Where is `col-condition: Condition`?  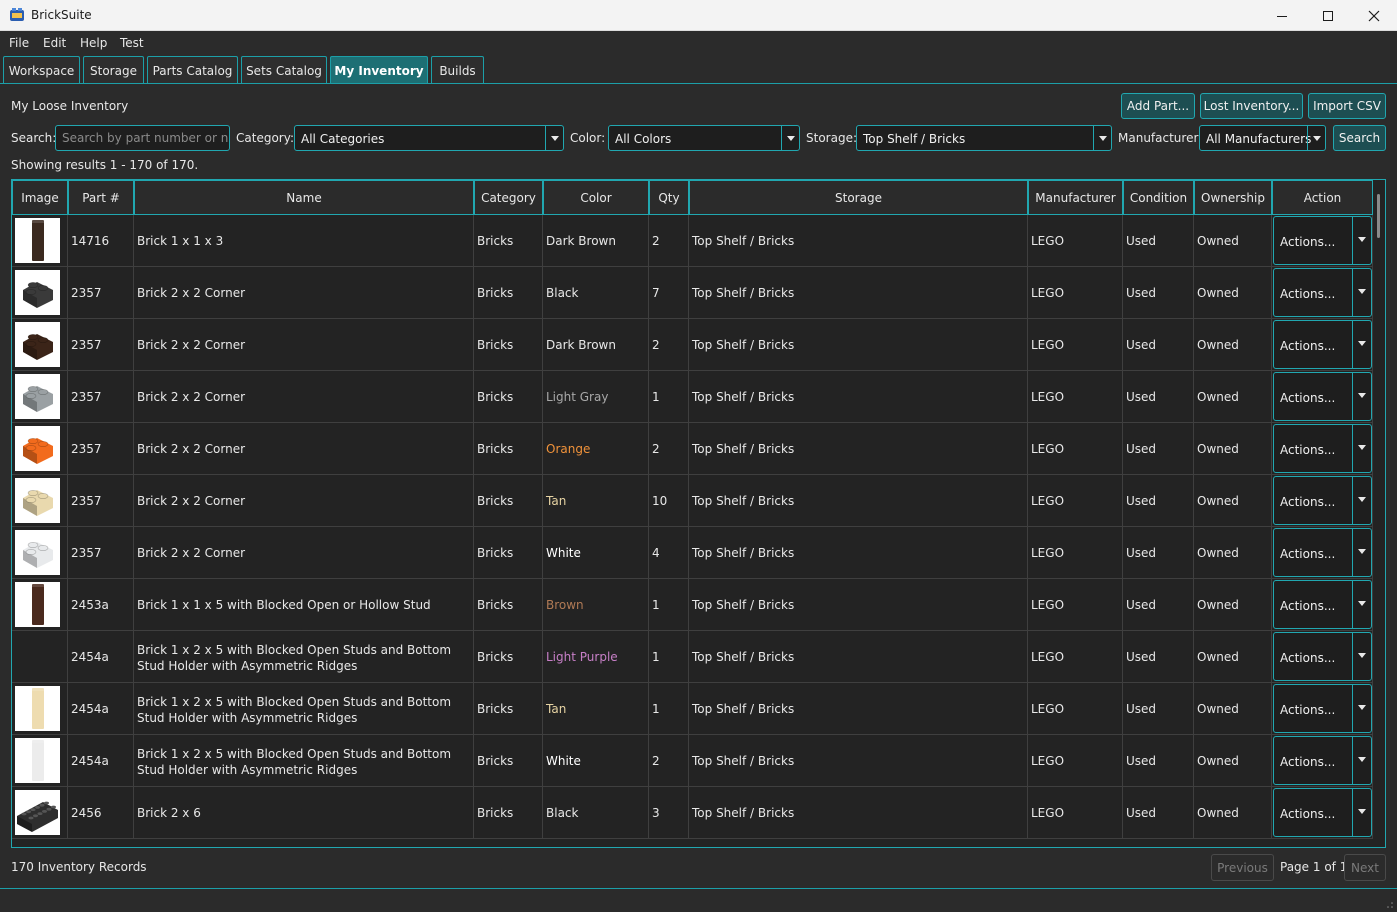
col-condition: Condition is located at coordinates (1158, 197).